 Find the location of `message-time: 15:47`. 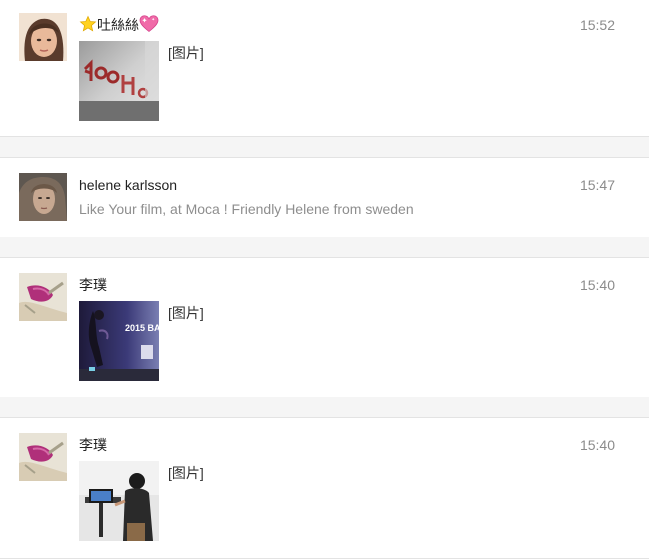

message-time: 15:47 is located at coordinates (597, 185).